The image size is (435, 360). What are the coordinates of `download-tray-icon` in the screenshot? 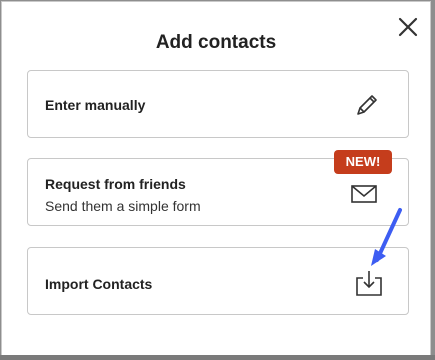 It's located at (369, 283).